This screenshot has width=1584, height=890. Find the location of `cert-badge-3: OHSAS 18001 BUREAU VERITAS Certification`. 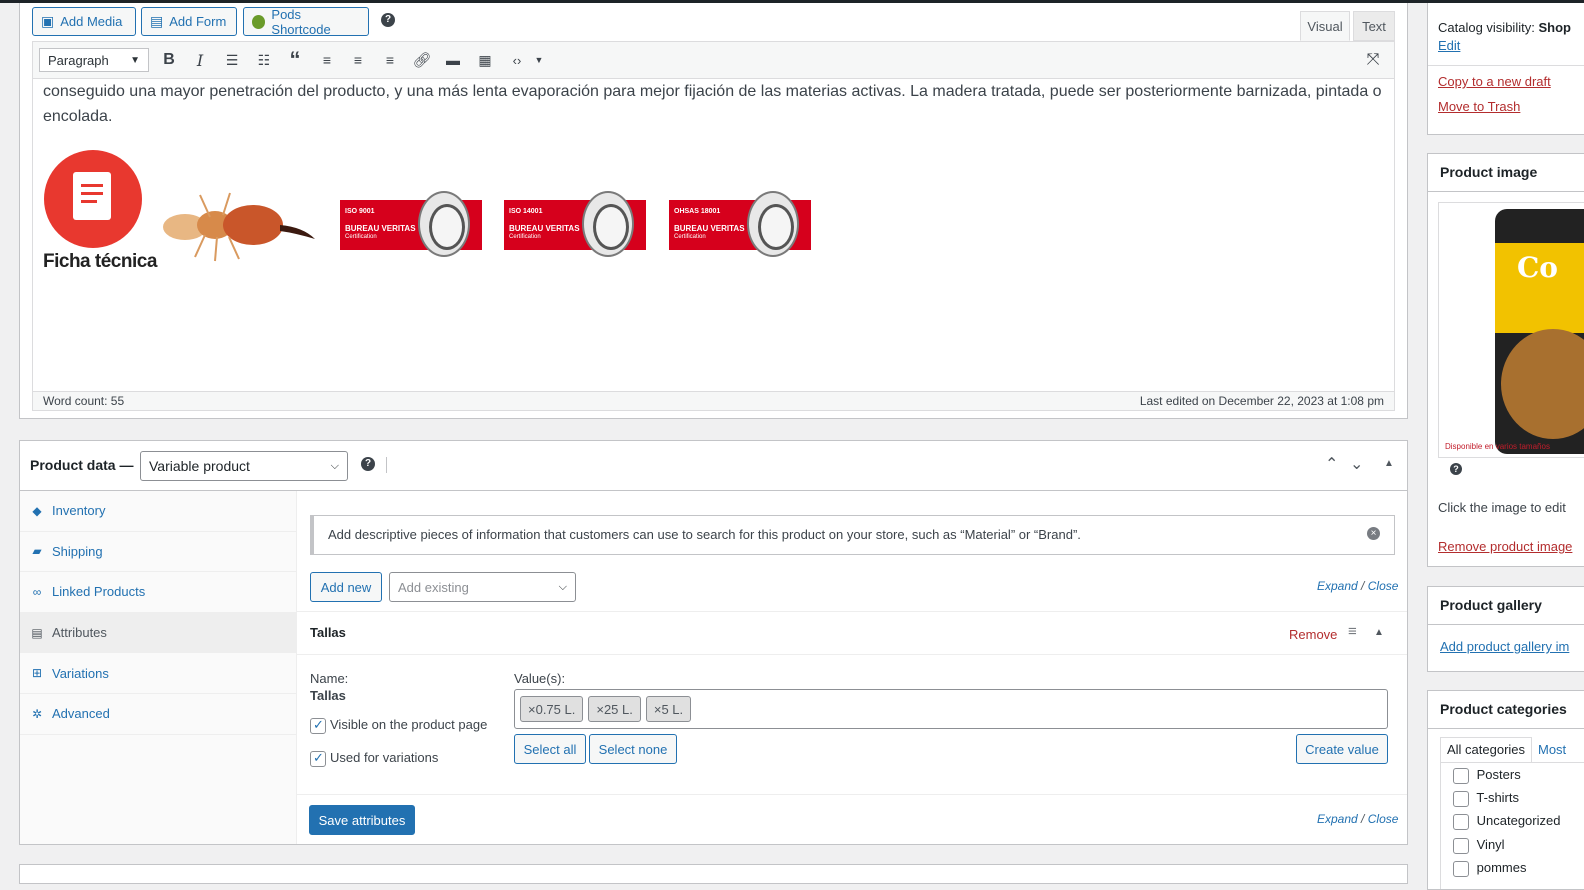

cert-badge-3: OHSAS 18001 BUREAU VERITAS Certification is located at coordinates (740, 224).